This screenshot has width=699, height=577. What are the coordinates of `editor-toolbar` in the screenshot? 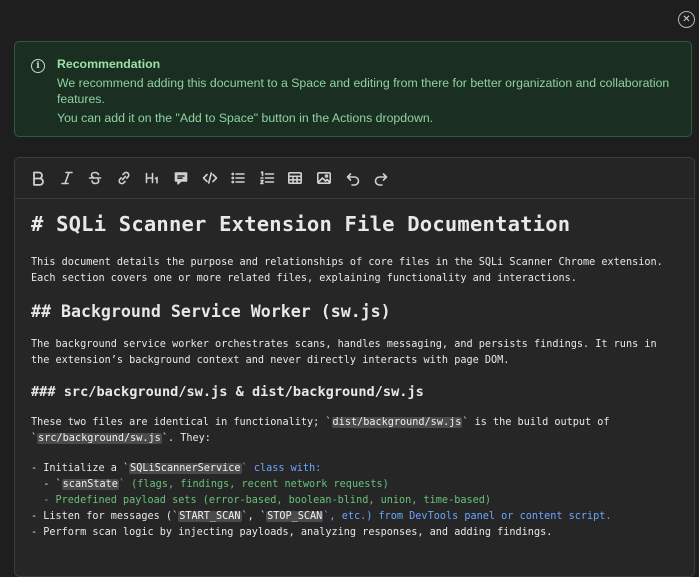 It's located at (354, 178).